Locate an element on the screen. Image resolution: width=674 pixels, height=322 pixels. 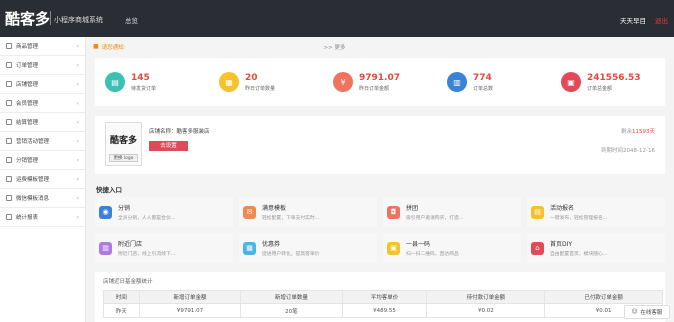
sidebar-item-goods: 商品管理 ‹ is located at coordinates (42, 46).